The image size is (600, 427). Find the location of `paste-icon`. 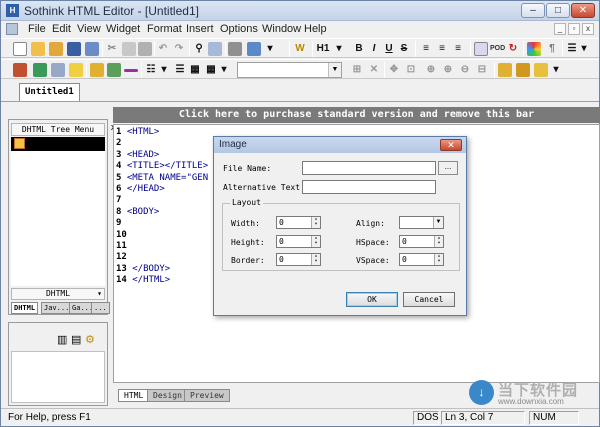

paste-icon is located at coordinates (145, 49).